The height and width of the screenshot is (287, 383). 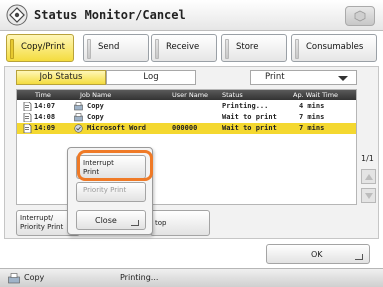 I want to click on button-label-line1: Interrupt/, so click(x=37, y=218).